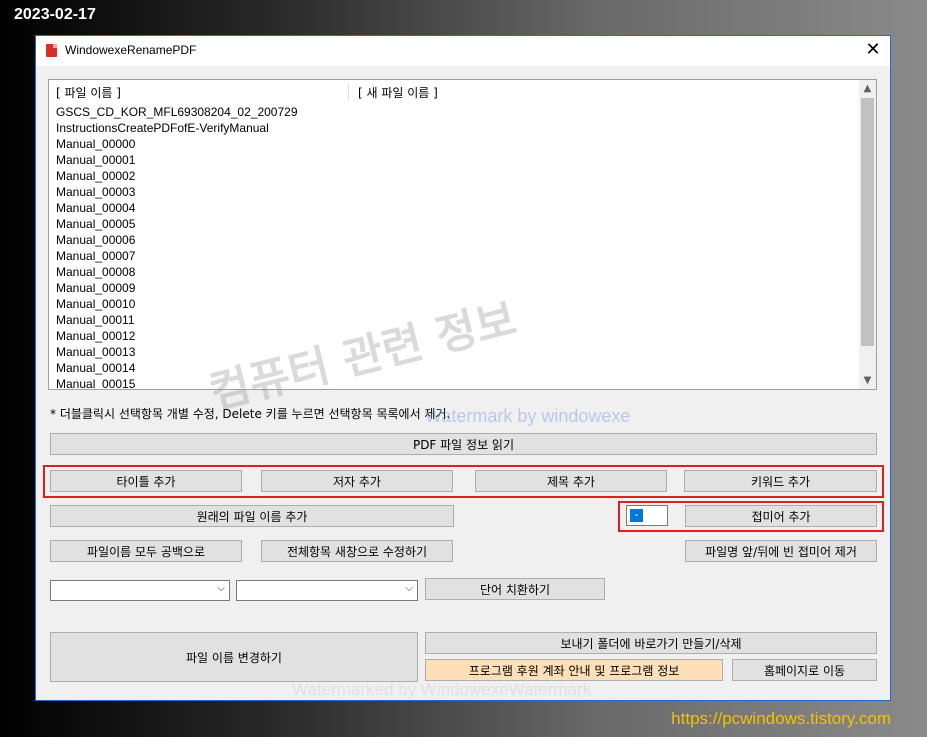  Describe the element at coordinates (88, 92) in the screenshot. I see `column-header-original: [ 파일 이름 ]` at that location.